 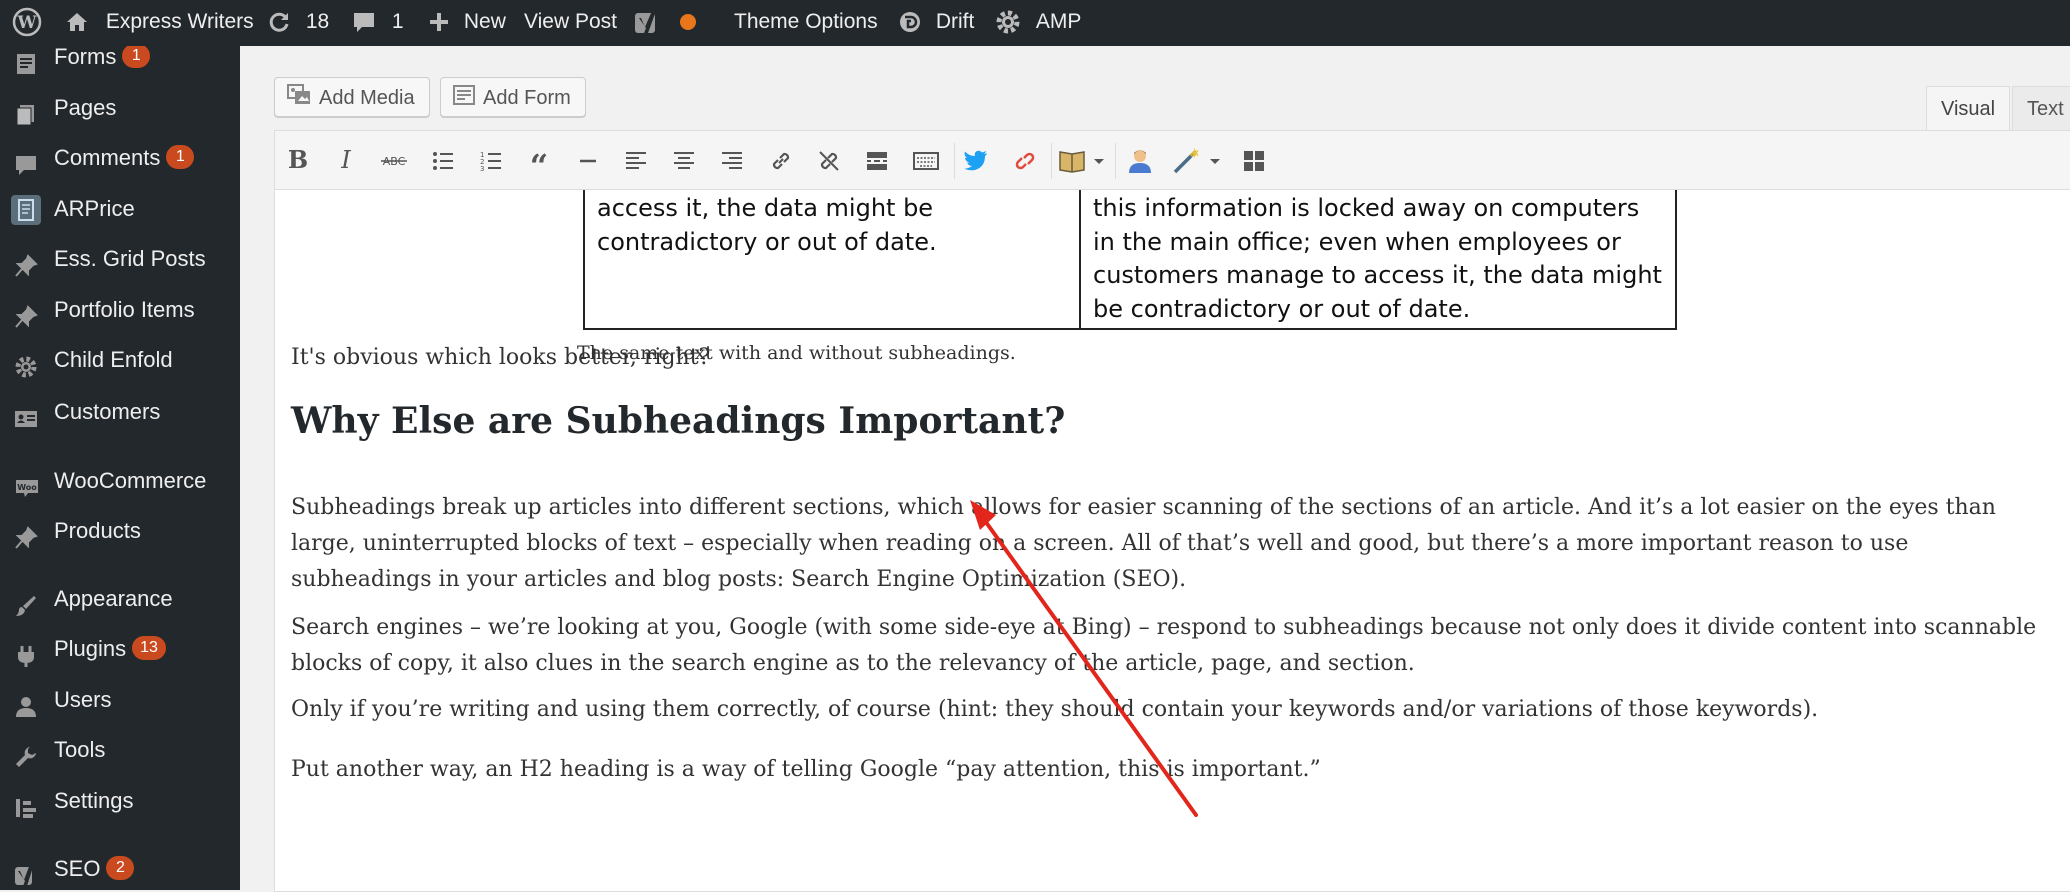 What do you see at coordinates (297, 23) in the screenshot?
I see `updates-link: 18` at bounding box center [297, 23].